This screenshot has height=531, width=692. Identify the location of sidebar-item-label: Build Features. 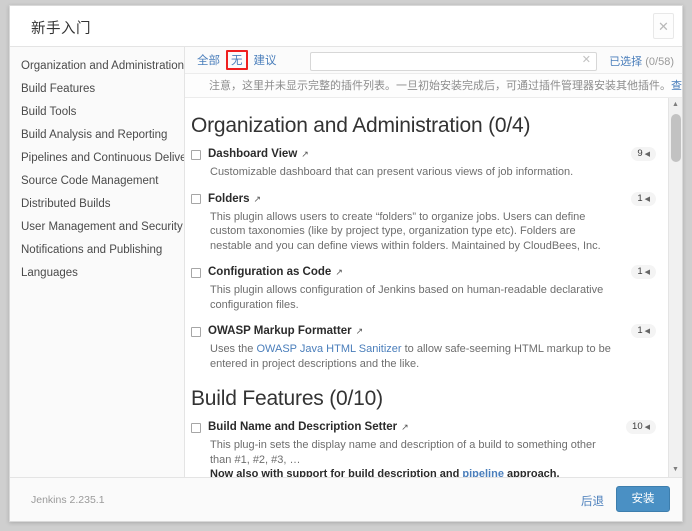
(58, 89).